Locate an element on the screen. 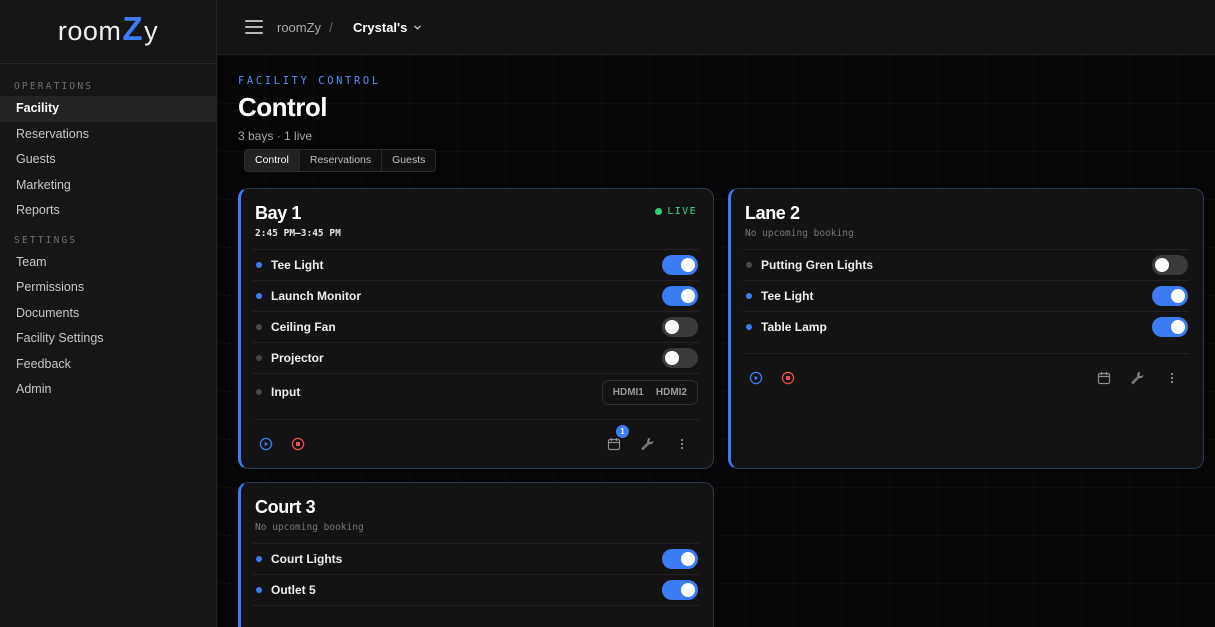 The height and width of the screenshot is (627, 1215). nav-section-operations: OPERATIONS is located at coordinates (54, 86).